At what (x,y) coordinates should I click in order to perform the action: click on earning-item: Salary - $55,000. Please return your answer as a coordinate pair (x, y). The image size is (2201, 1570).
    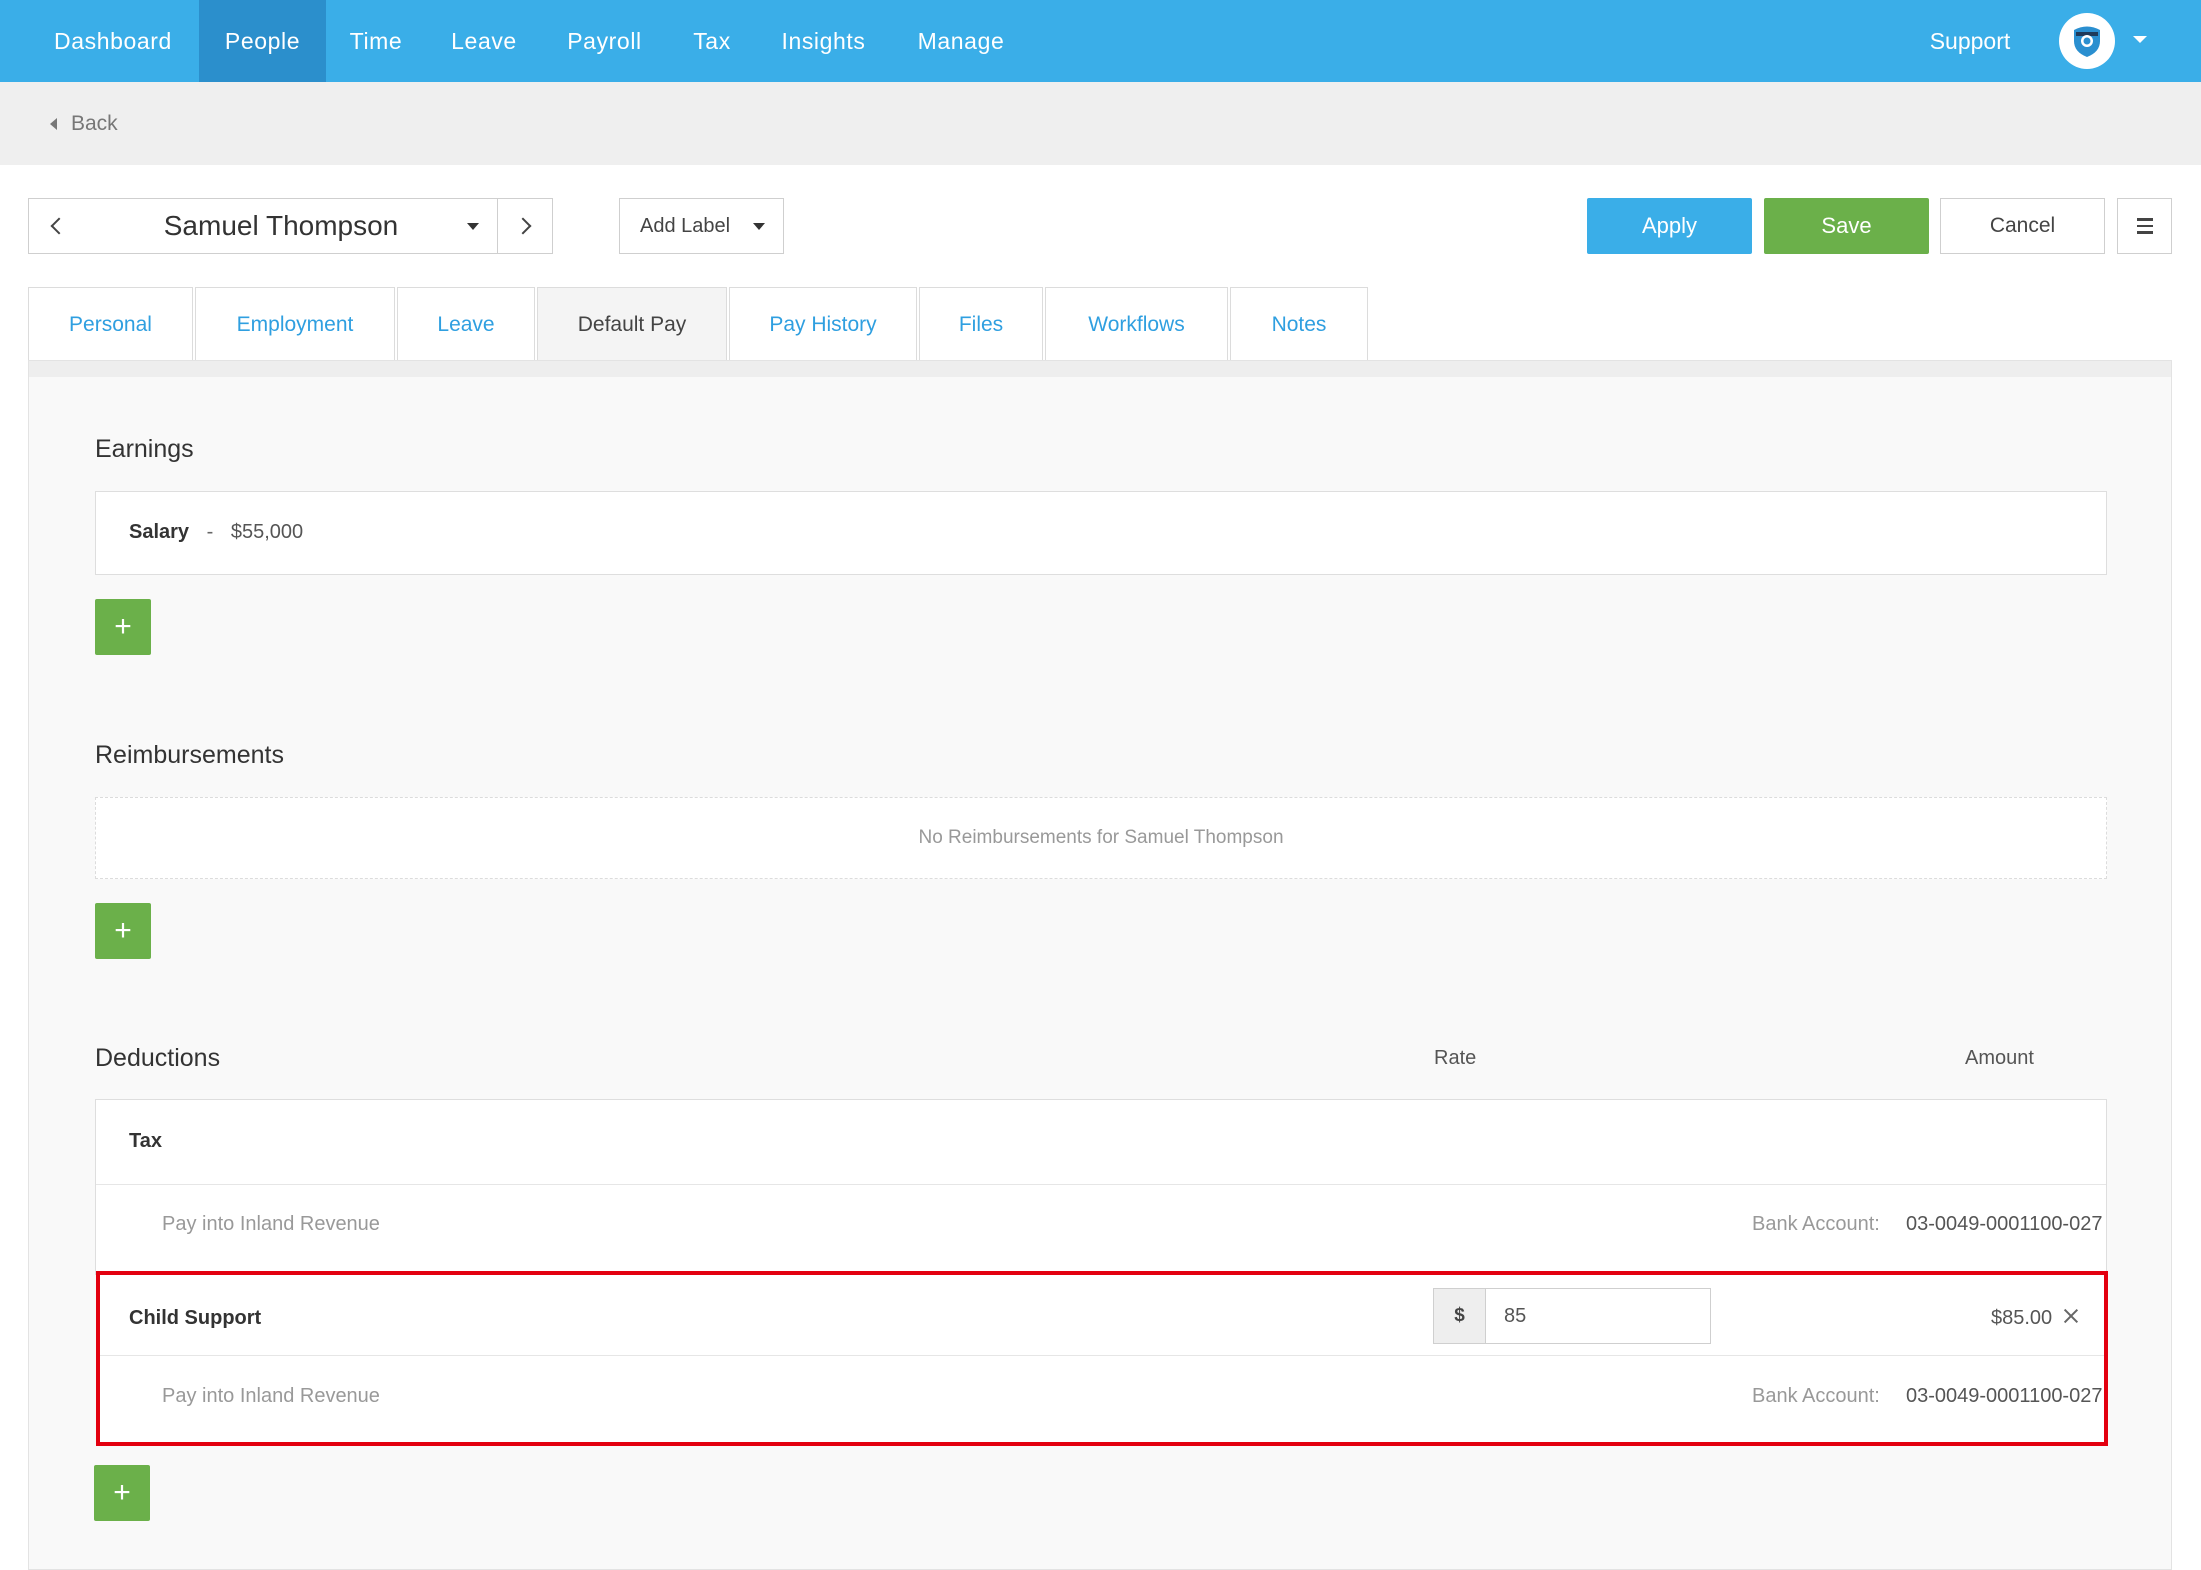
    Looking at the image, I should click on (216, 532).